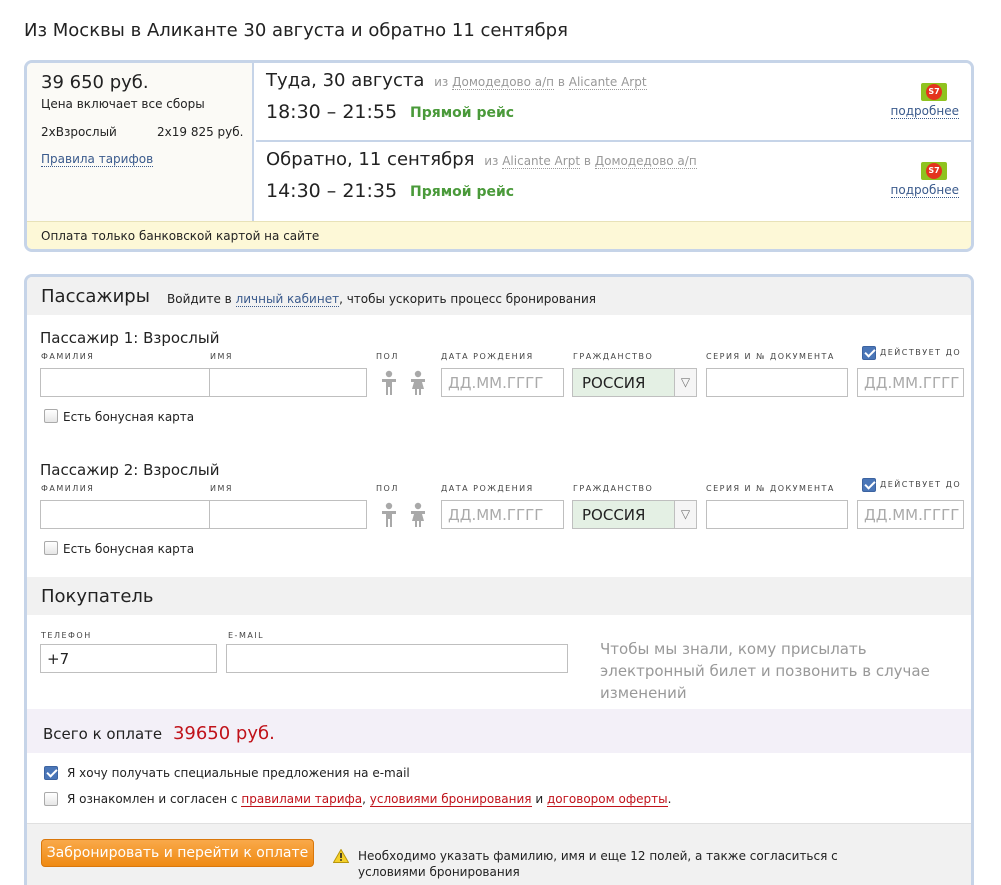  What do you see at coordinates (246, 635) in the screenshot?
I see `email-label: e-mail` at bounding box center [246, 635].